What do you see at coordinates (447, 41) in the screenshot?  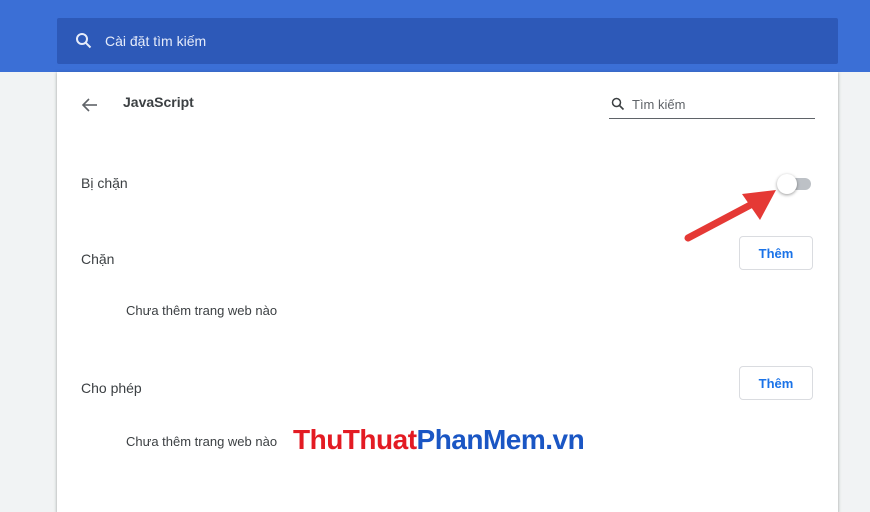 I see `settings-search-box: Cài đặt tìm kiếm` at bounding box center [447, 41].